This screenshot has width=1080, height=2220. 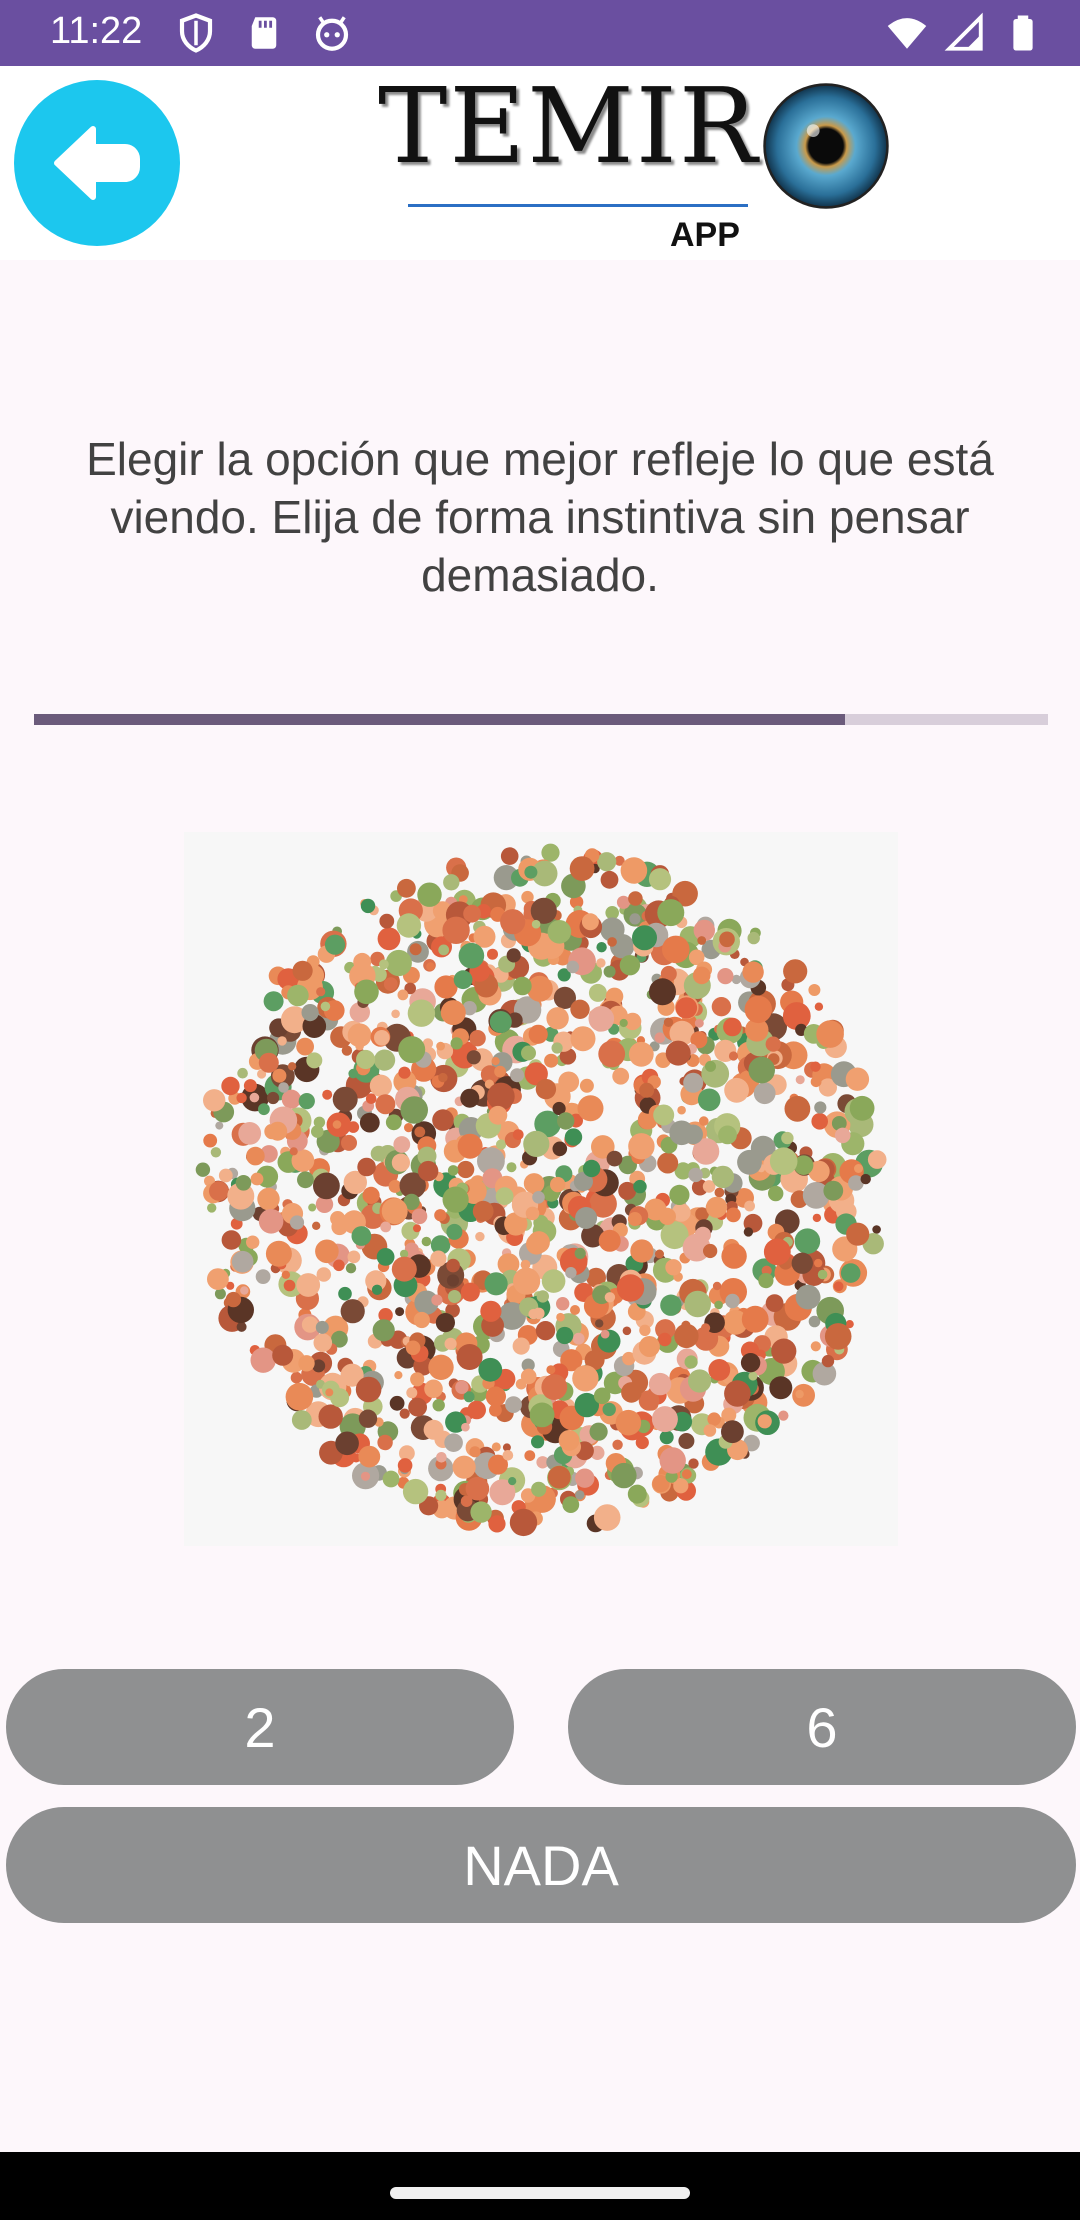 I want to click on home-gesture-handle, so click(x=540, y=2193).